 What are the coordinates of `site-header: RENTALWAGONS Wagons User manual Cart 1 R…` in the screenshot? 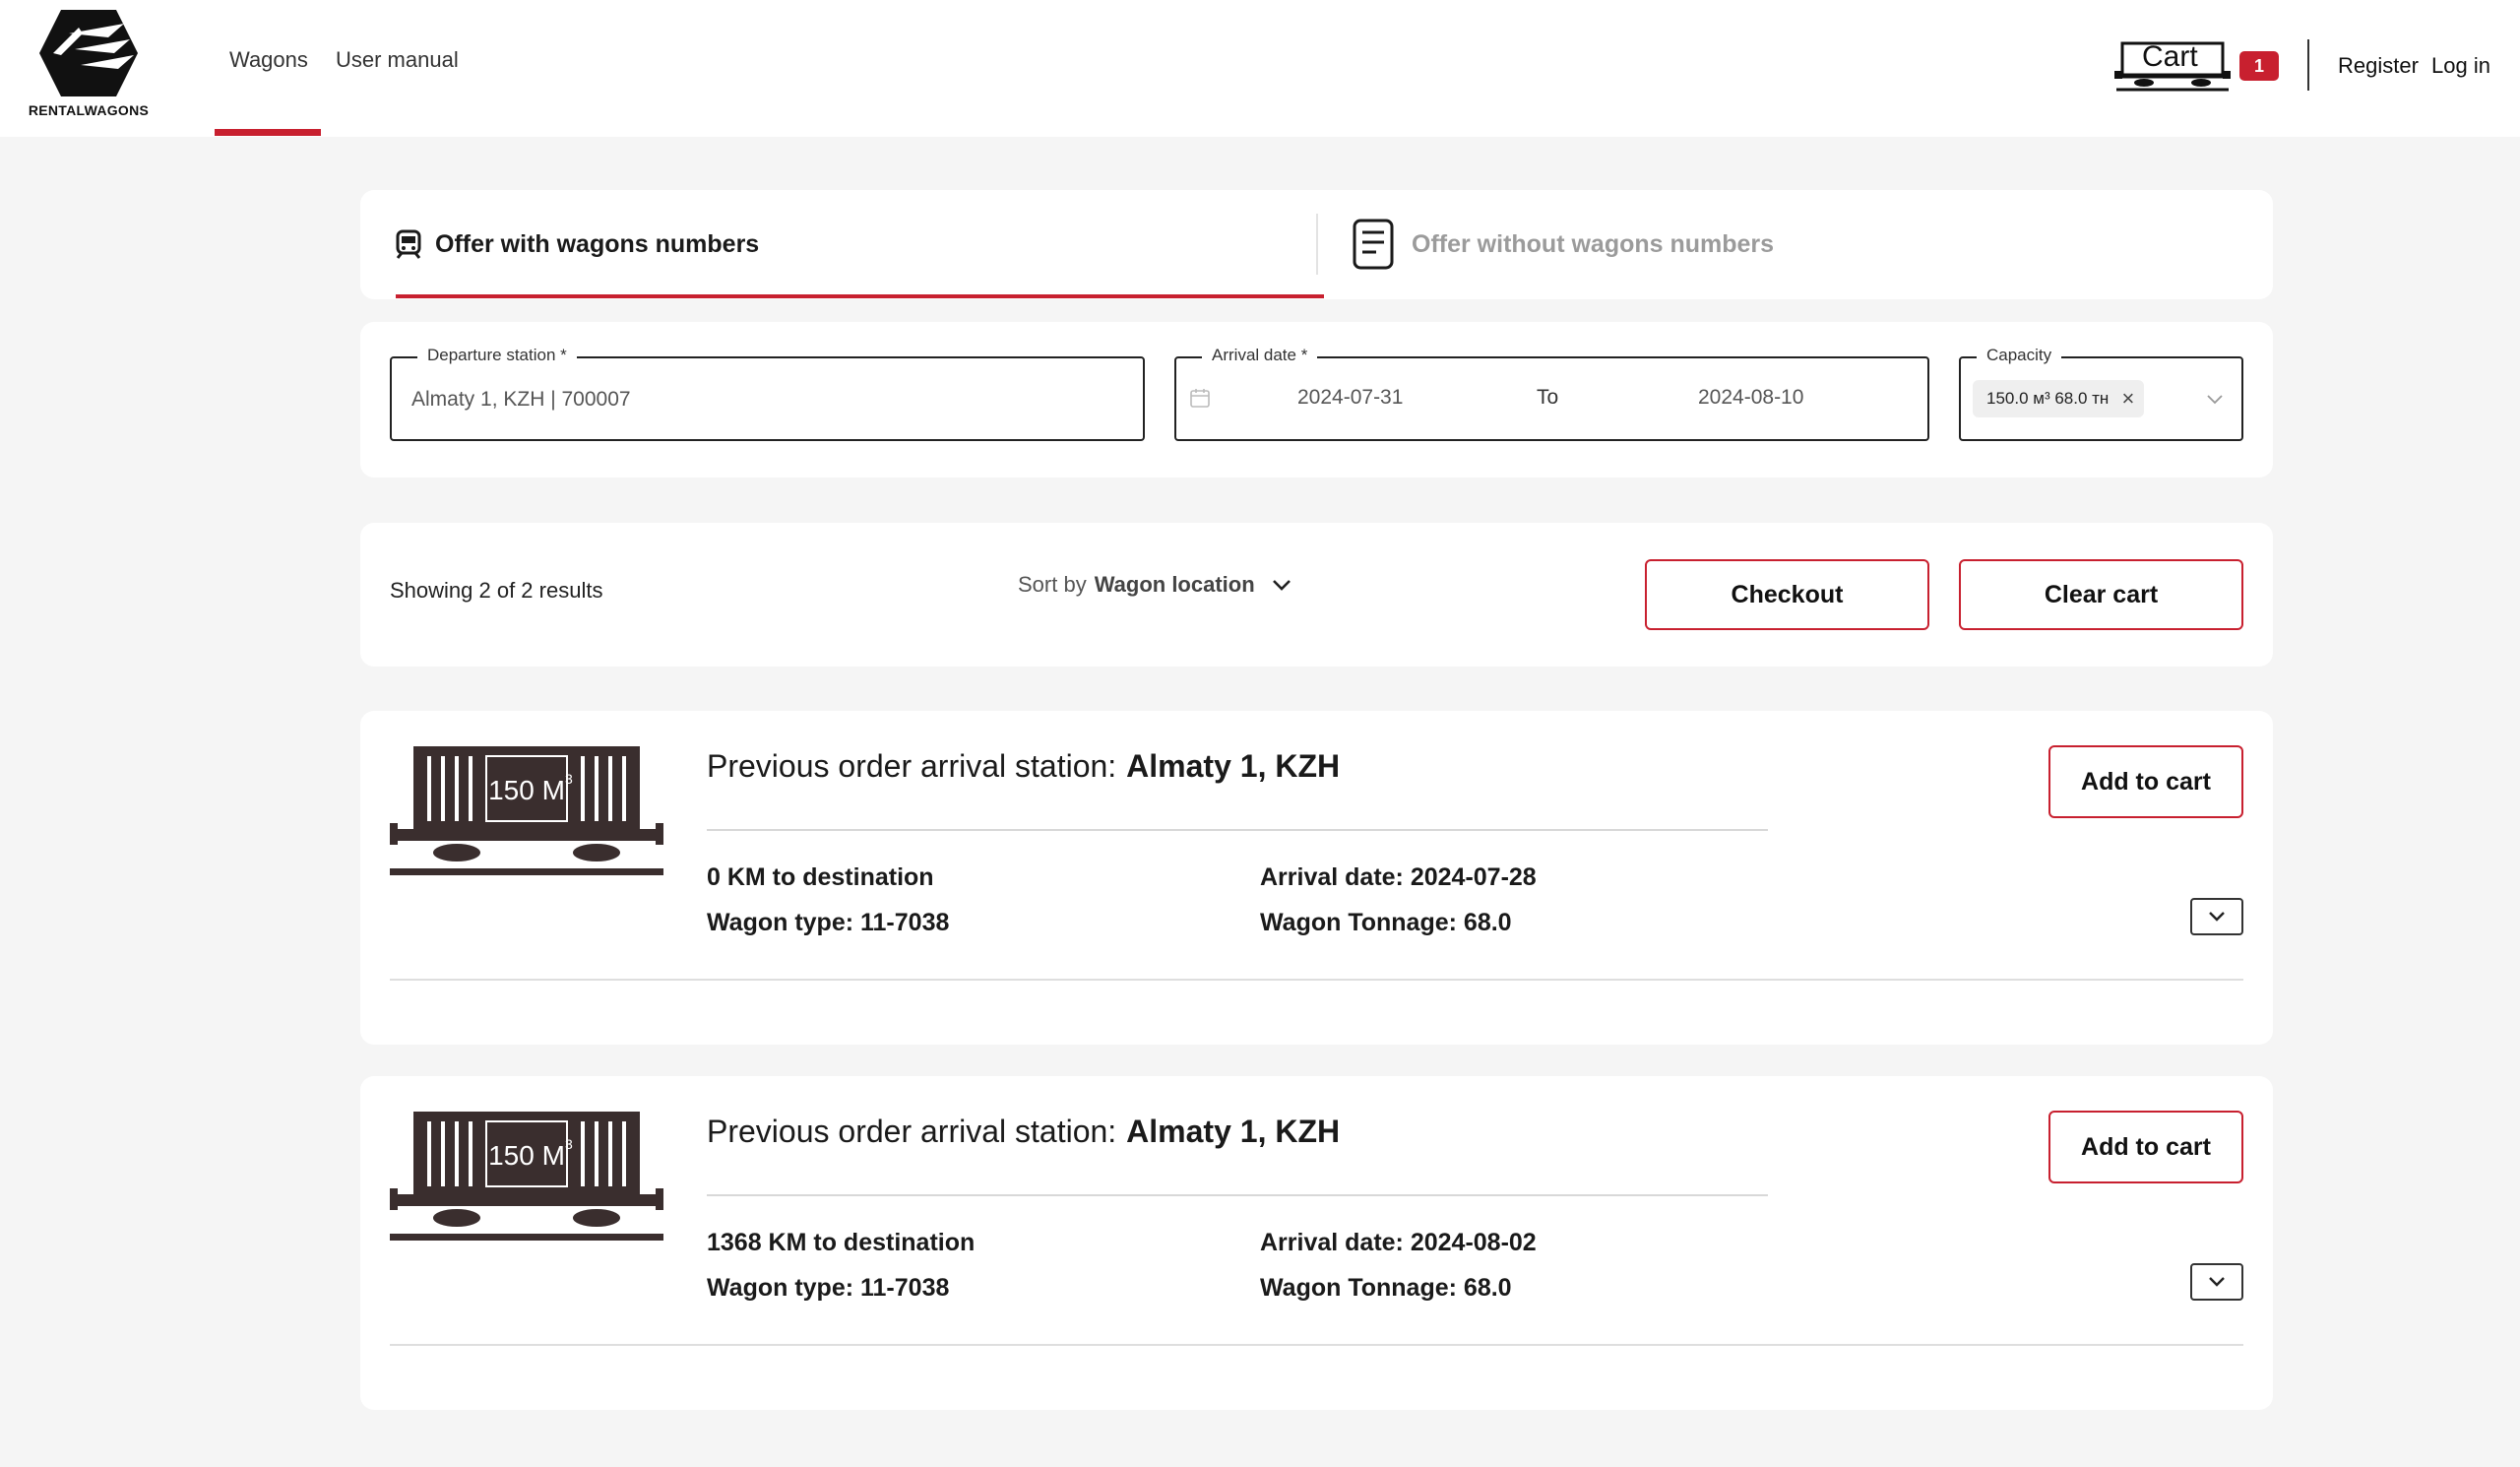 It's located at (1260, 68).